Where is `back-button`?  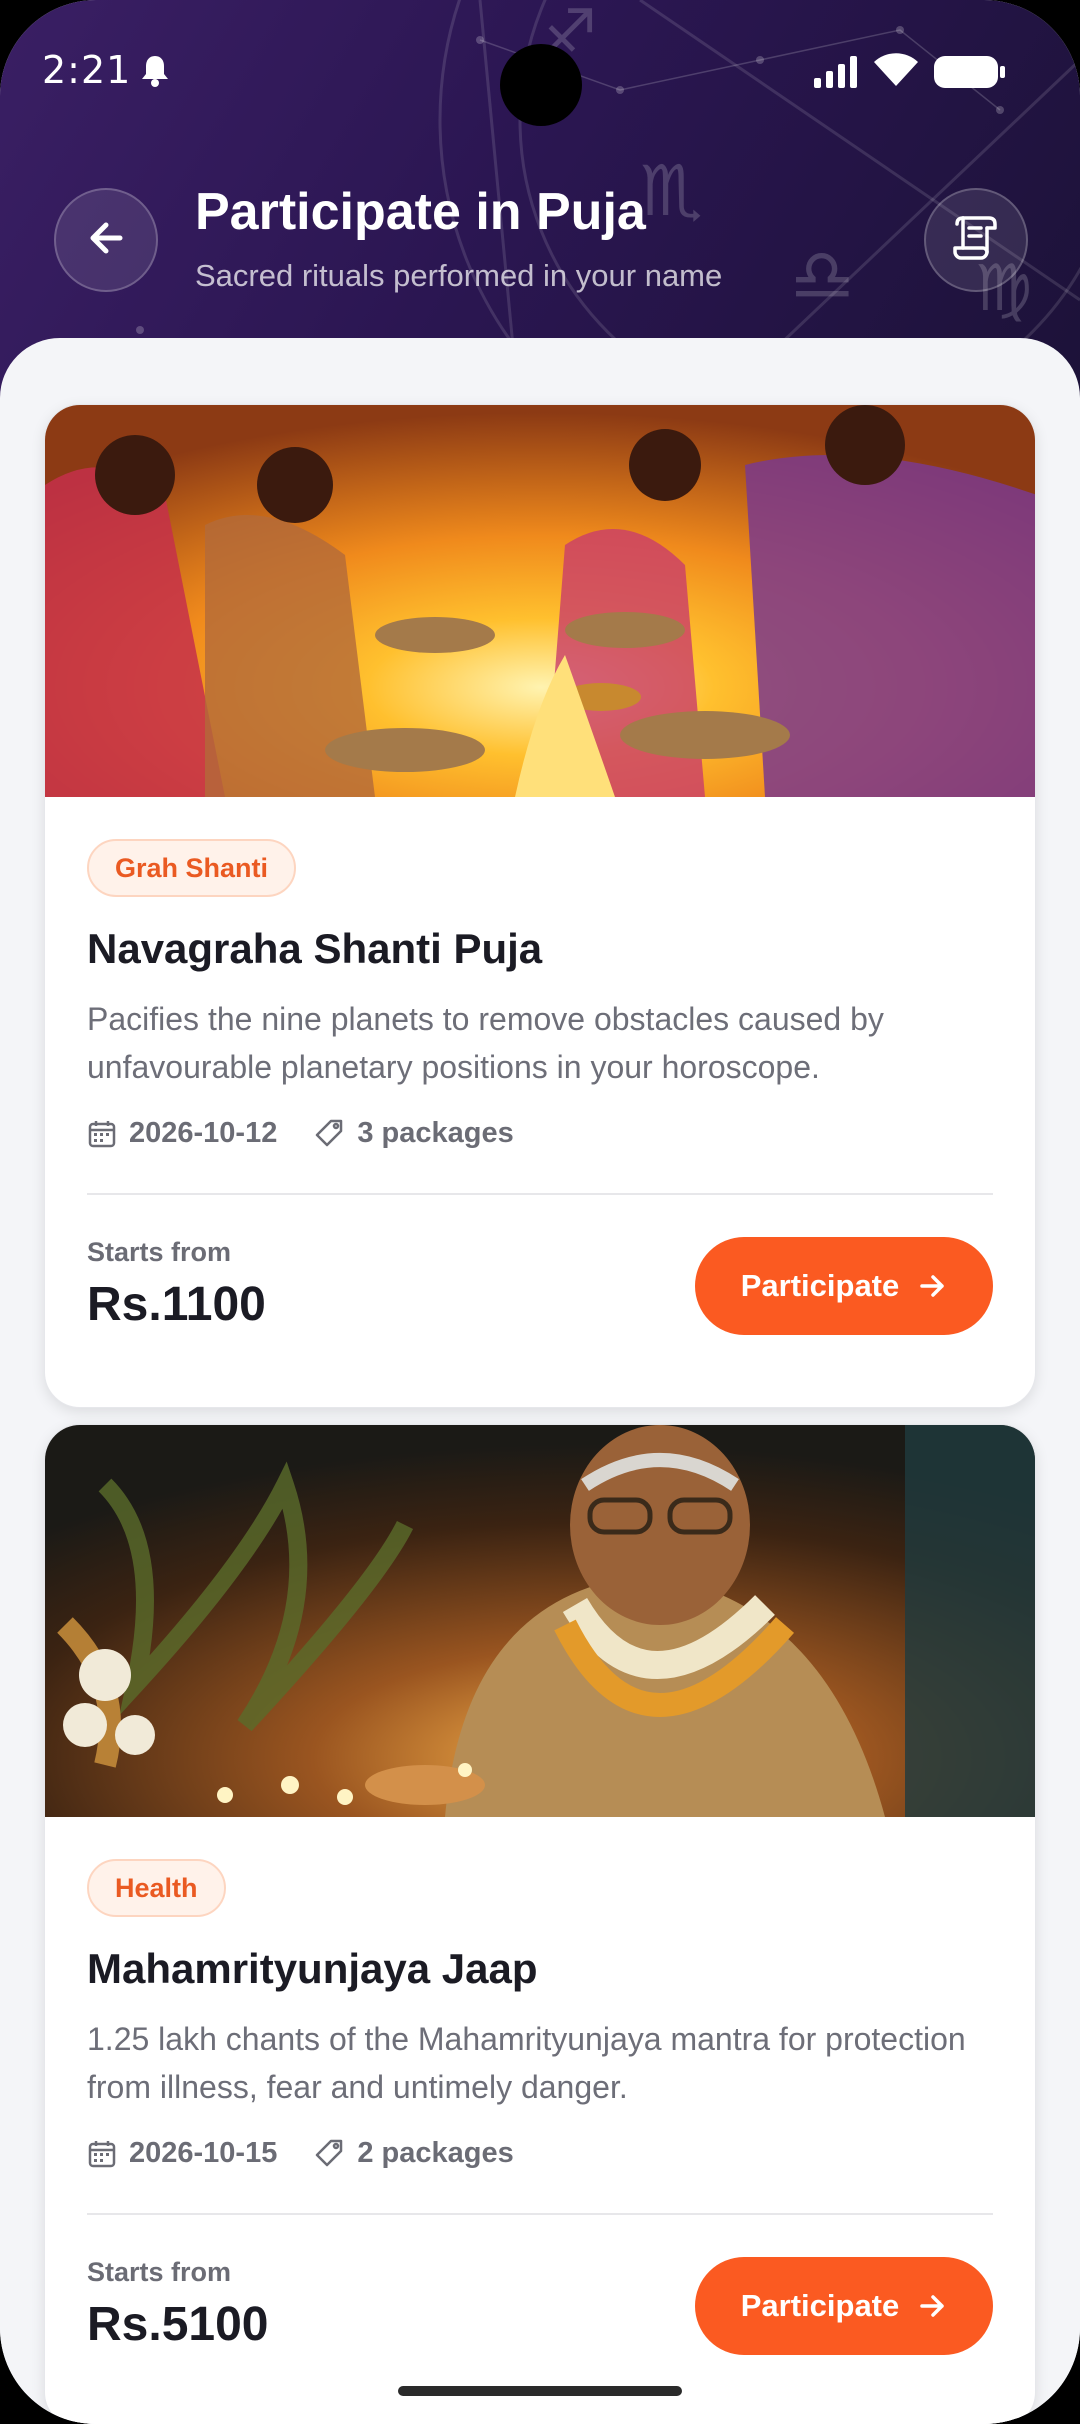
back-button is located at coordinates (106, 240).